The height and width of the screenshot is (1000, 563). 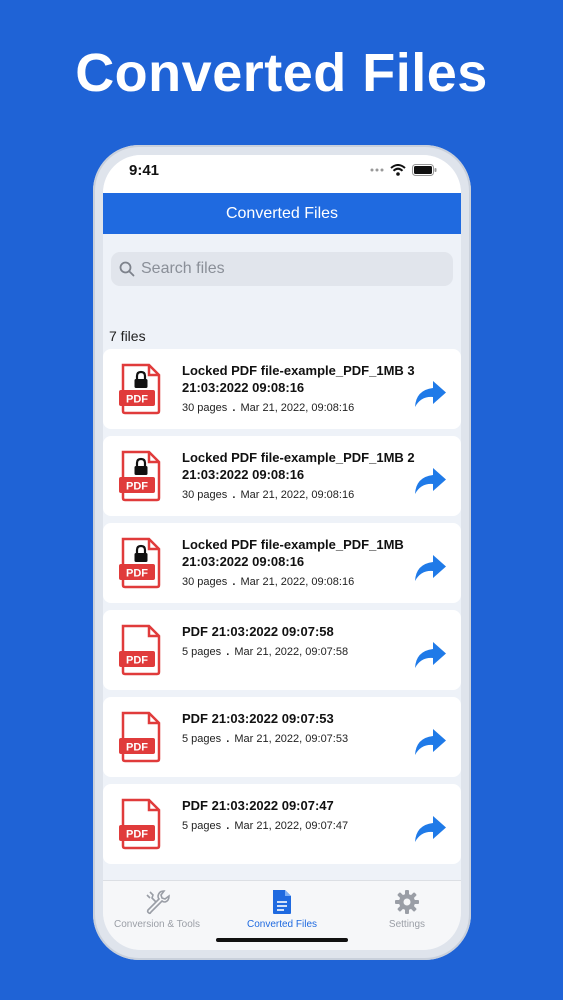 I want to click on nav-bar: Converted Files, so click(x=282, y=213).